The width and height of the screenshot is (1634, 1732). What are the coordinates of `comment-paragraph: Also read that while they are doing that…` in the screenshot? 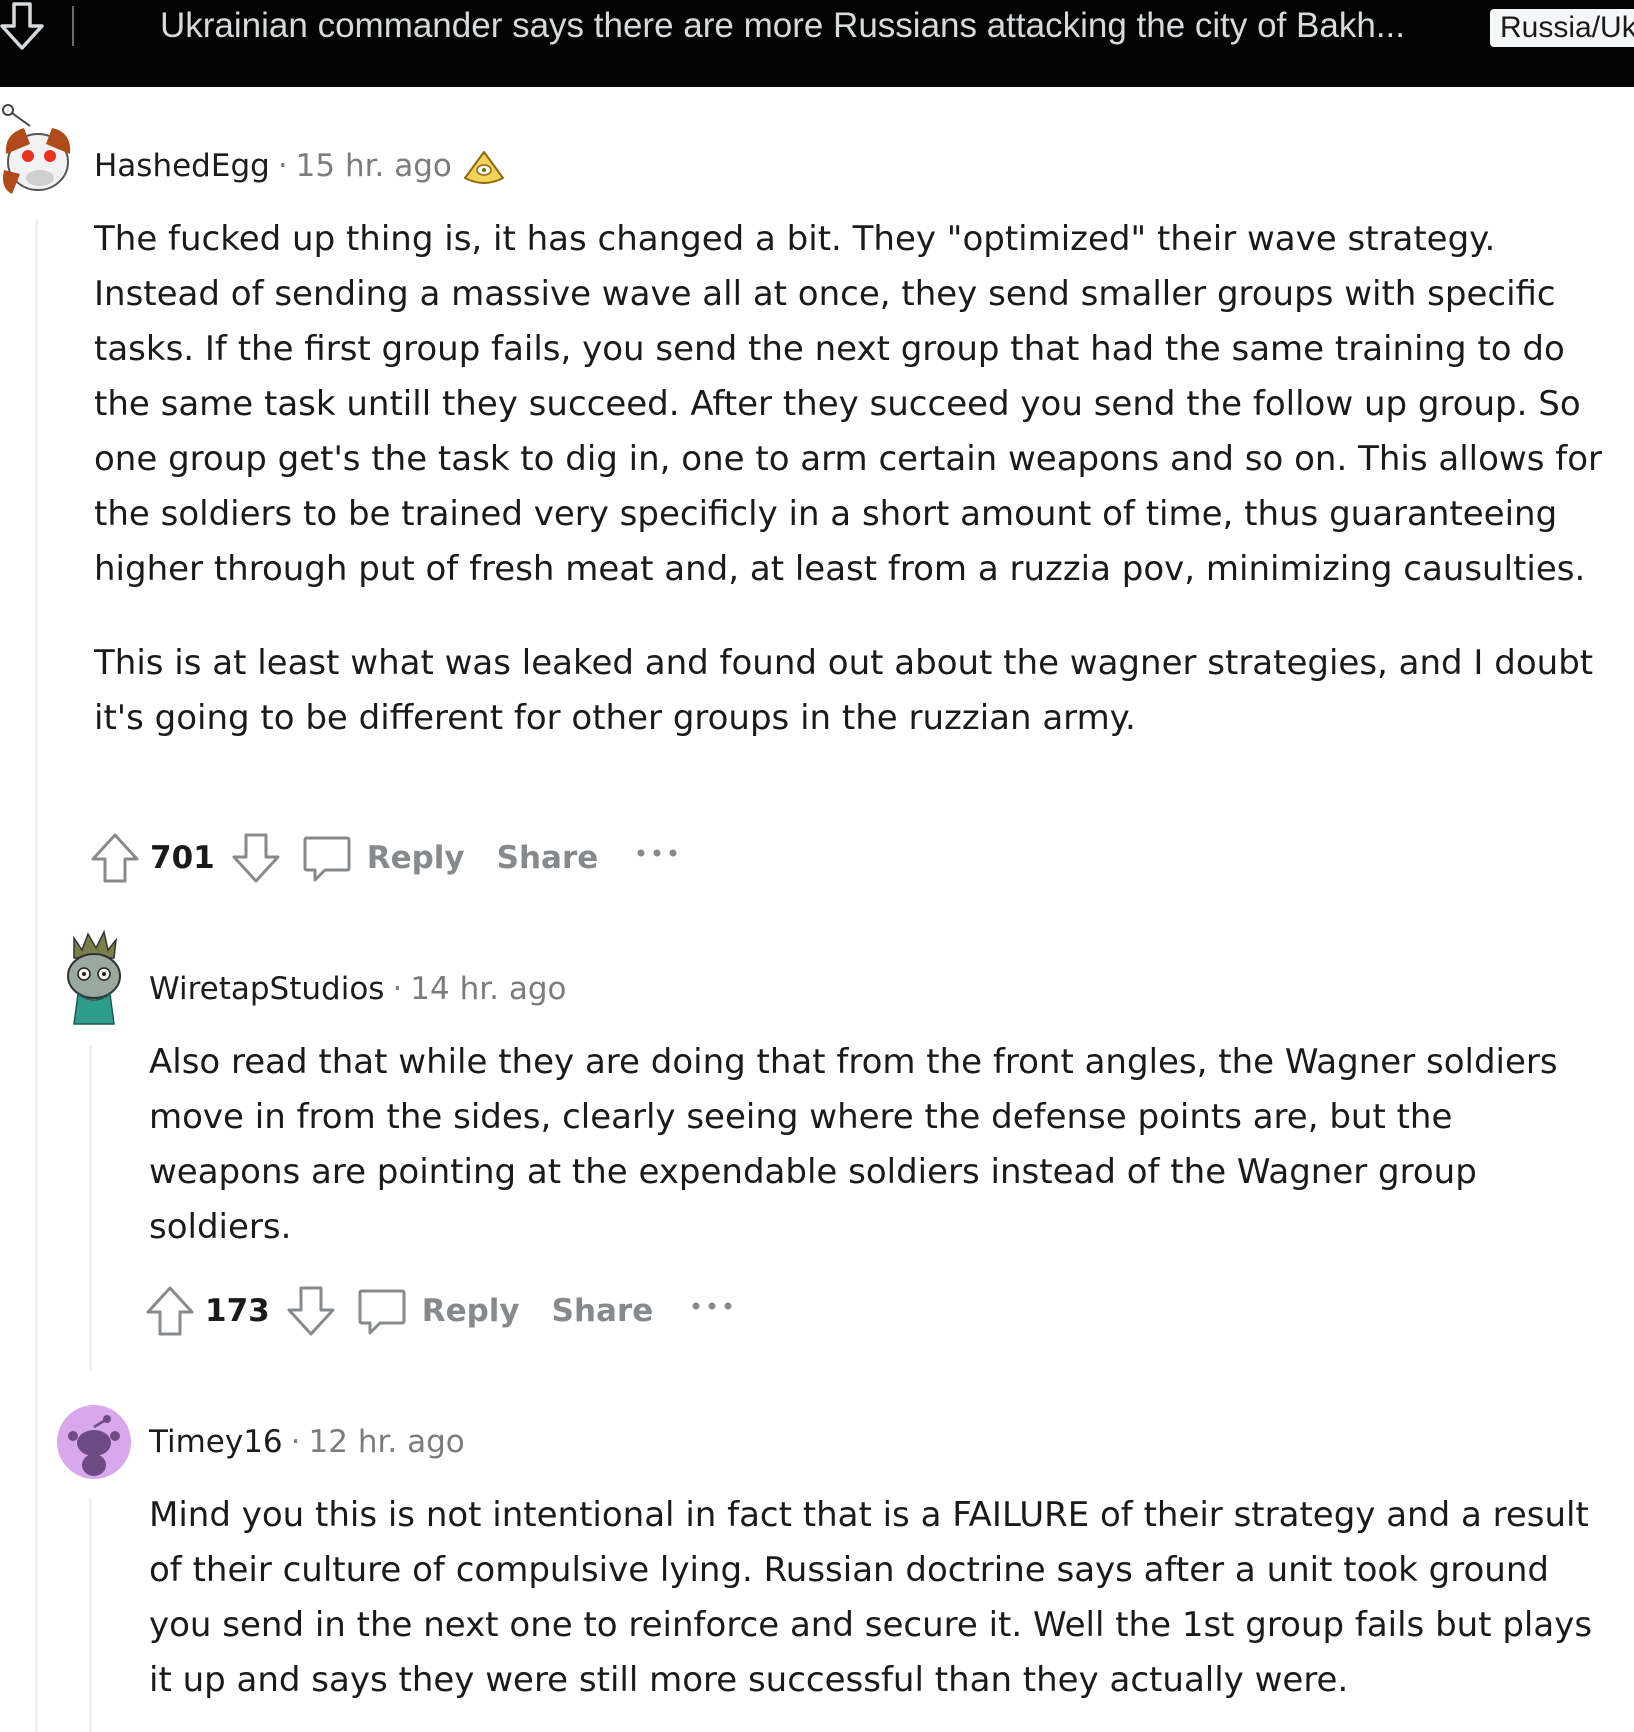 It's located at (853, 1144).